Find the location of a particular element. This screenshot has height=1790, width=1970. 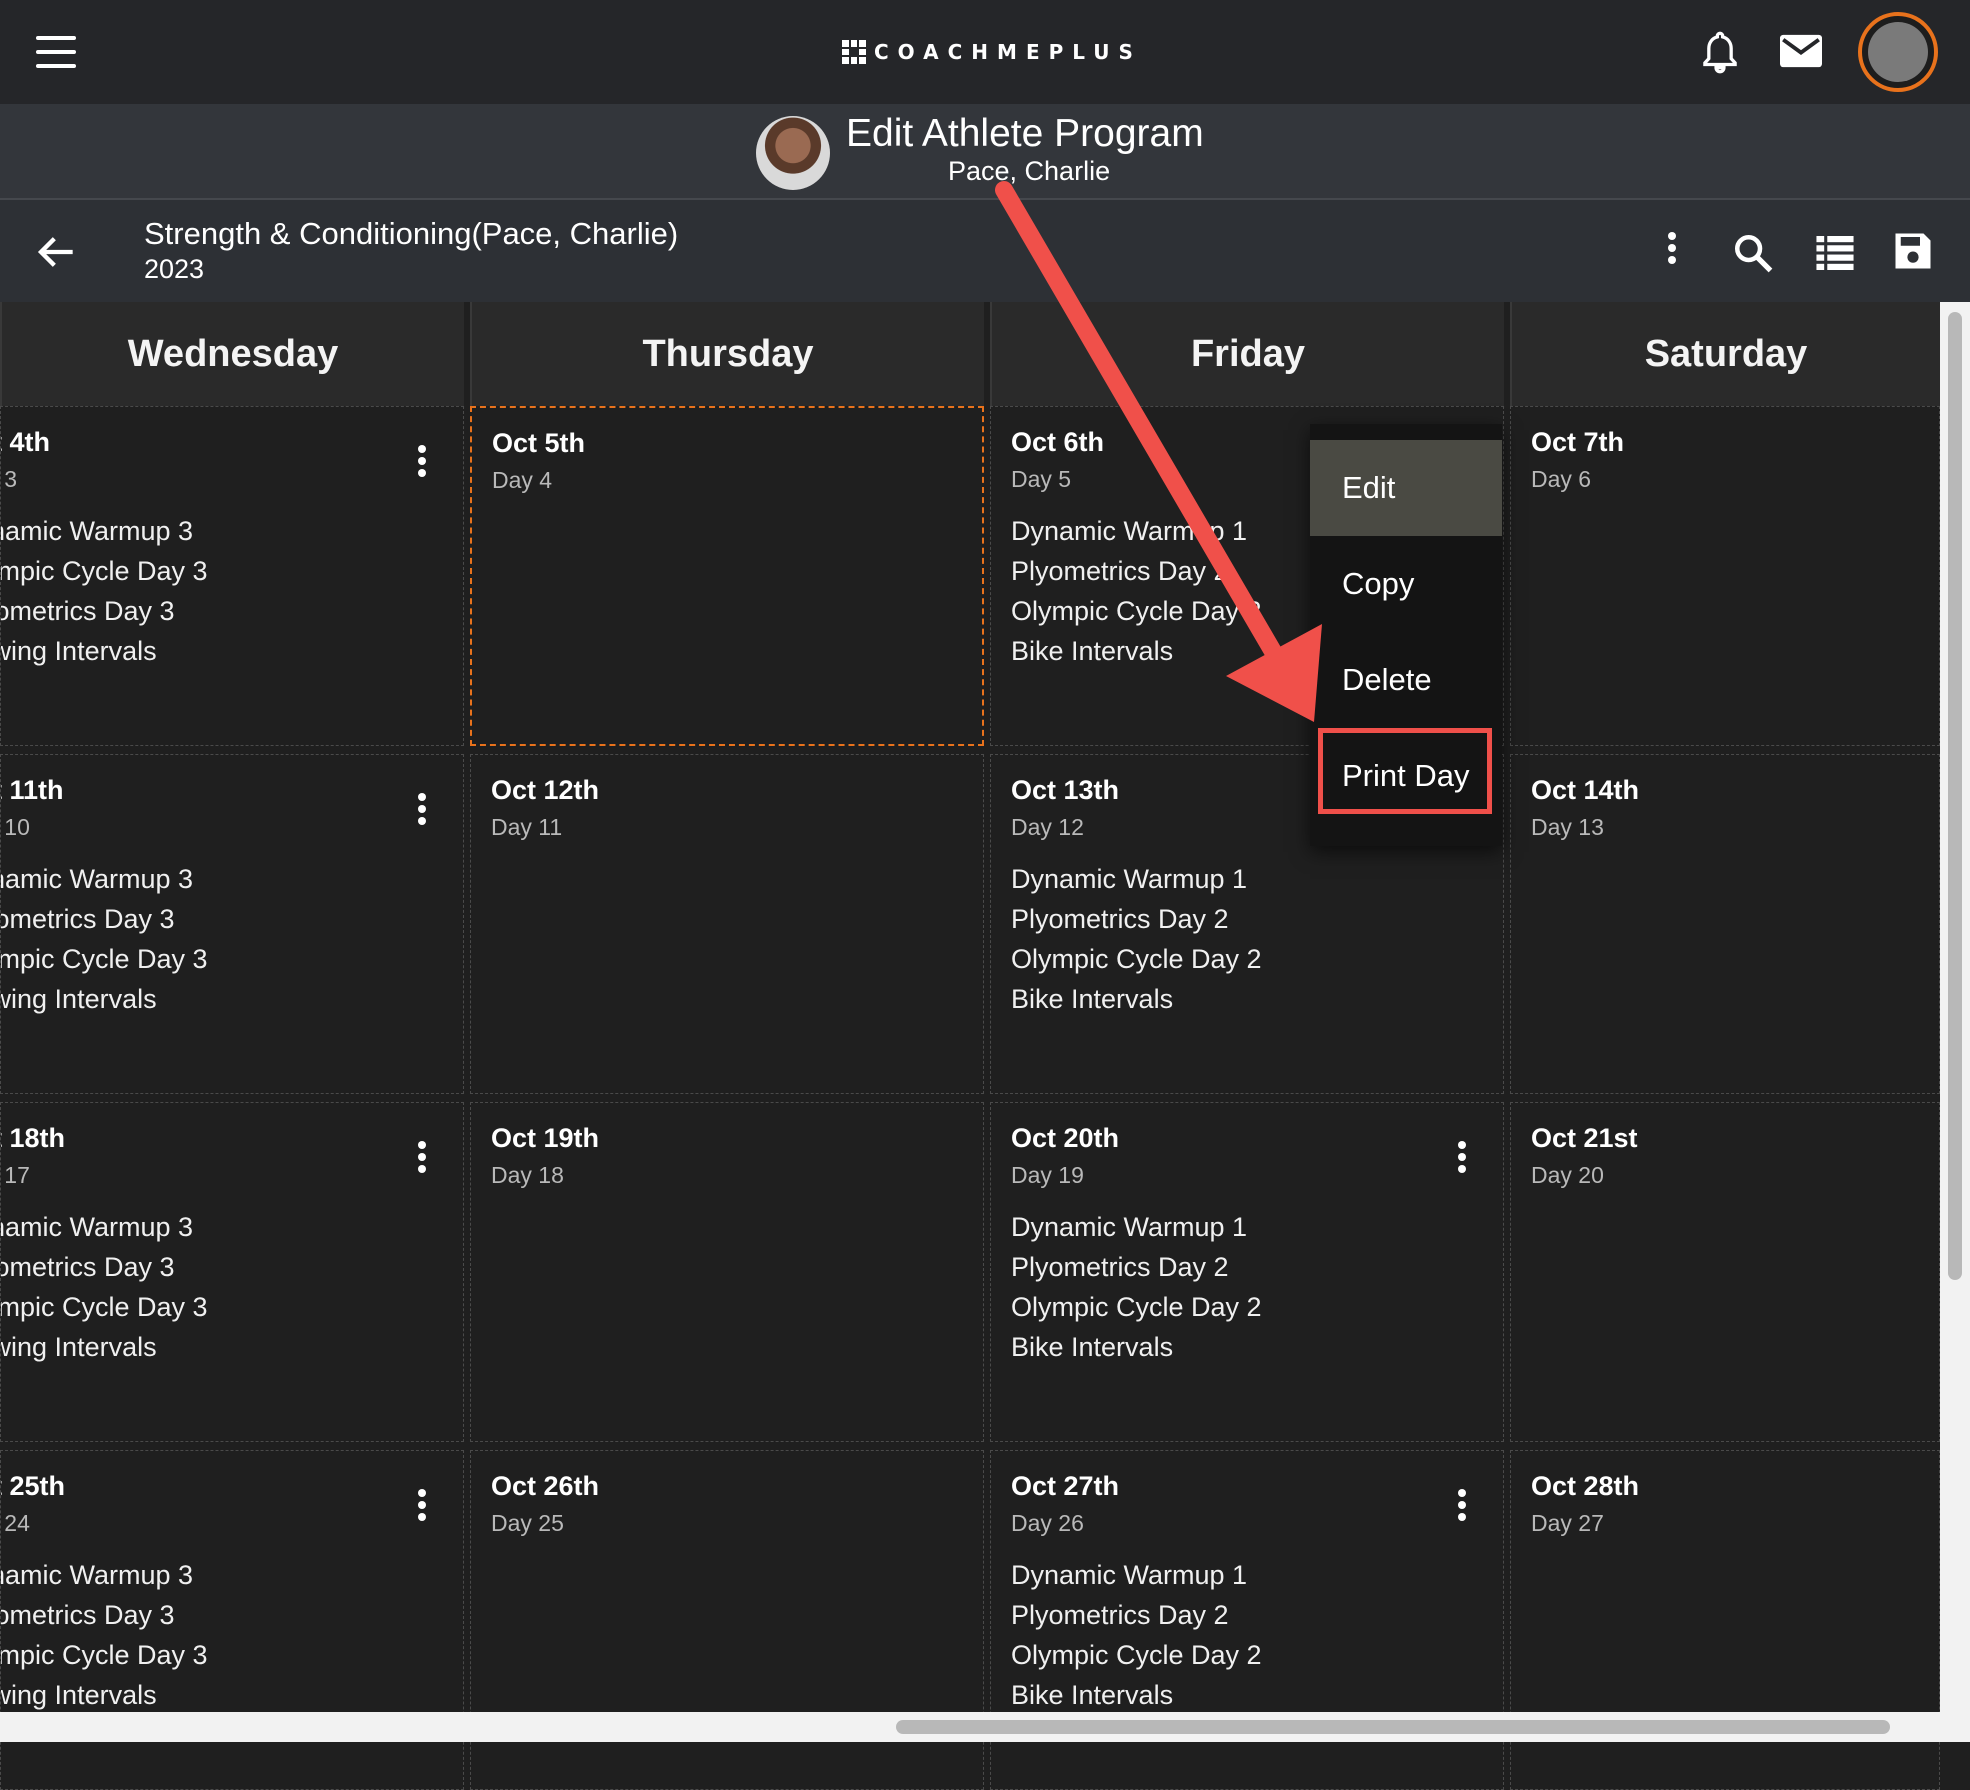

day-date: Oct 27th is located at coordinates (1065, 1486).